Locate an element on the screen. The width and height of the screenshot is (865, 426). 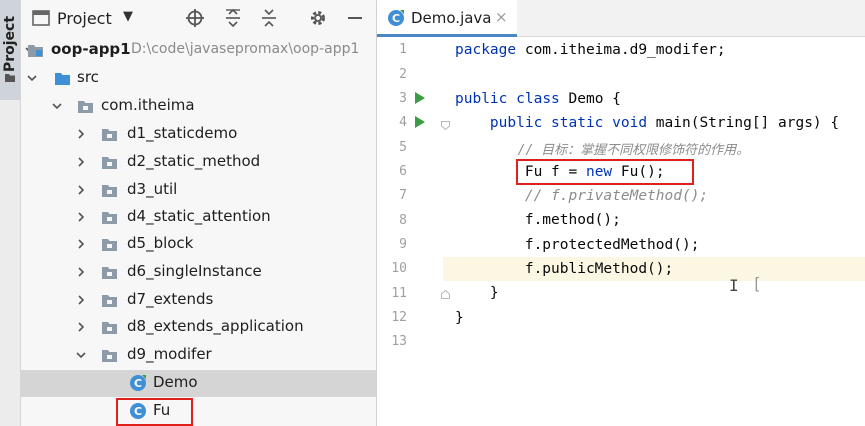
tree-item-label: d8_extends_application is located at coordinates (215, 326).